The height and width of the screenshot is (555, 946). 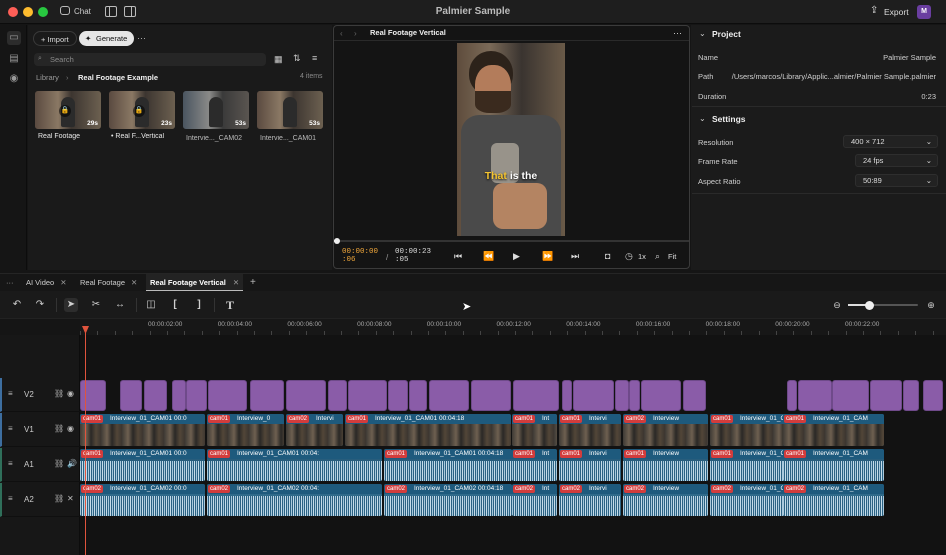 I want to click on v1-clip: Interview cam02, so click(x=665, y=430).